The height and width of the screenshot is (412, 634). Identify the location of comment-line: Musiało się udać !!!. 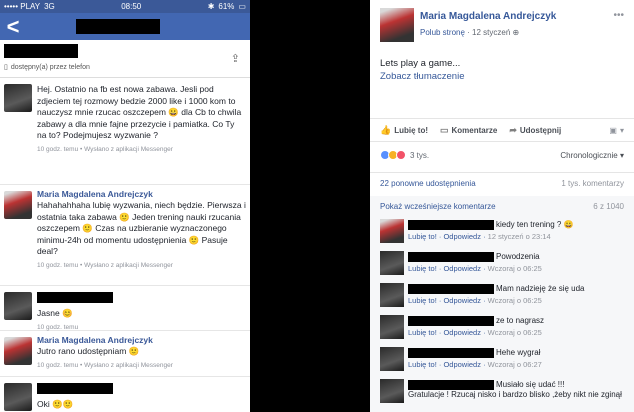
(521, 383).